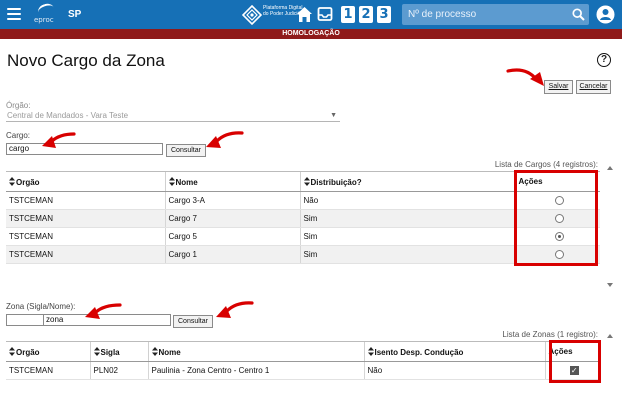 The height and width of the screenshot is (406, 622). Describe the element at coordinates (118, 351) in the screenshot. I see `column-sigla: Sigla` at that location.